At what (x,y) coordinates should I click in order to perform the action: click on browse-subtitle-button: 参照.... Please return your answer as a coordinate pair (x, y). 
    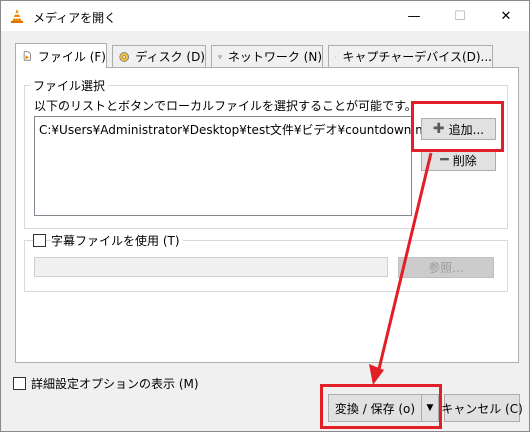
    Looking at the image, I should click on (446, 267).